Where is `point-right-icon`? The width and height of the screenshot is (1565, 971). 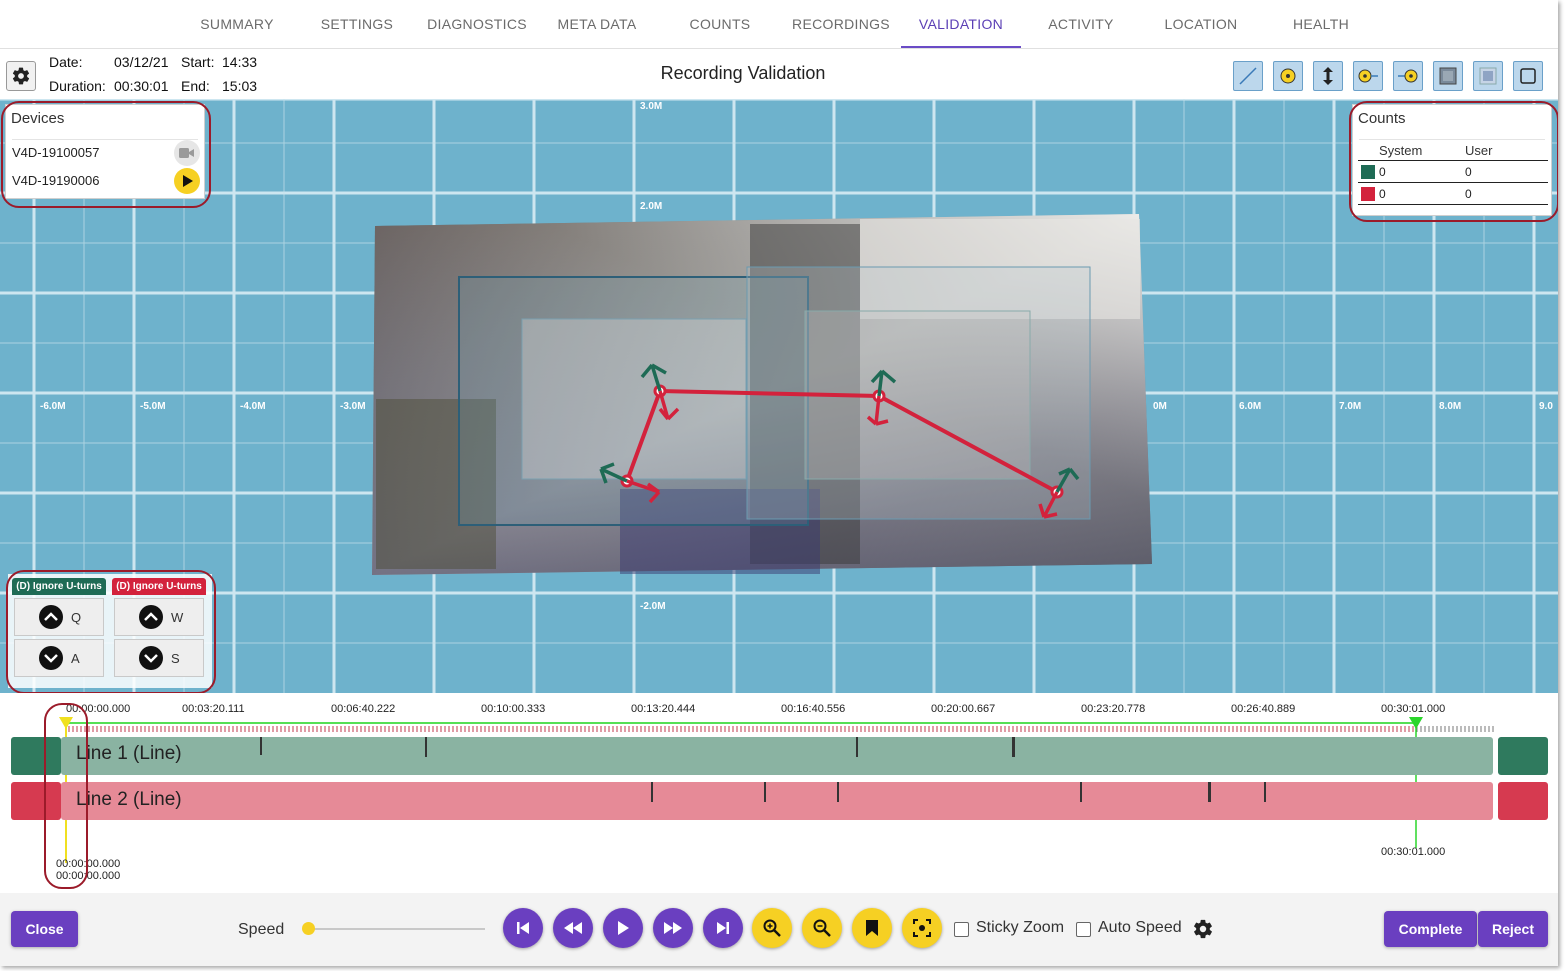
point-right-icon is located at coordinates (1408, 76).